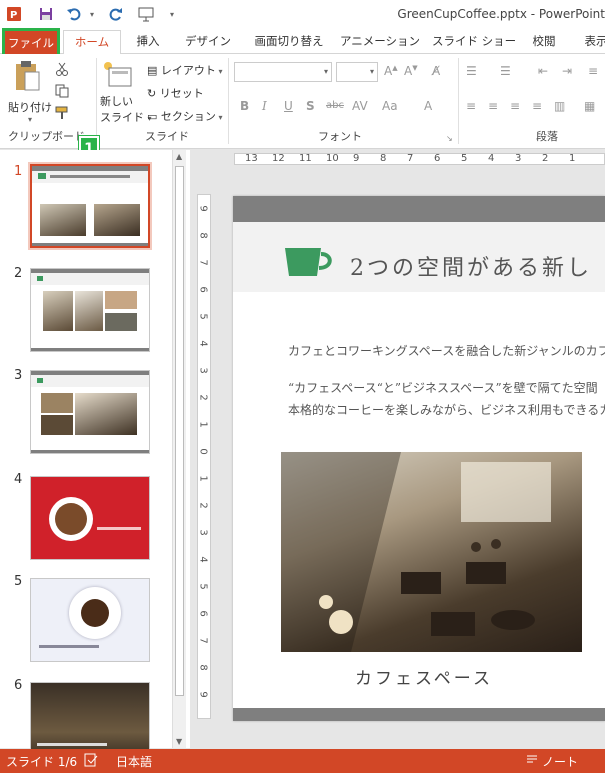  Describe the element at coordinates (310, 106) in the screenshot. I see `shadow-icon: S` at that location.